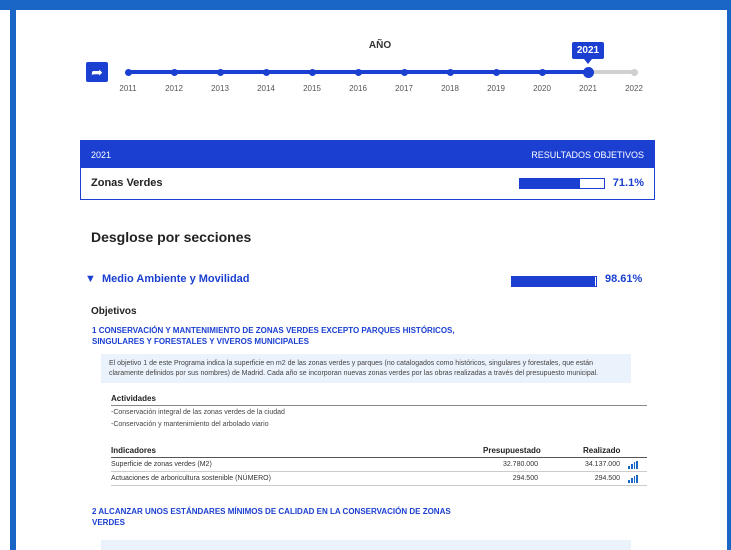 Image resolution: width=731 pixels, height=550 pixels. What do you see at coordinates (587, 154) in the screenshot?
I see `summary-results-label: RESULTADOS OBJETIVOS` at bounding box center [587, 154].